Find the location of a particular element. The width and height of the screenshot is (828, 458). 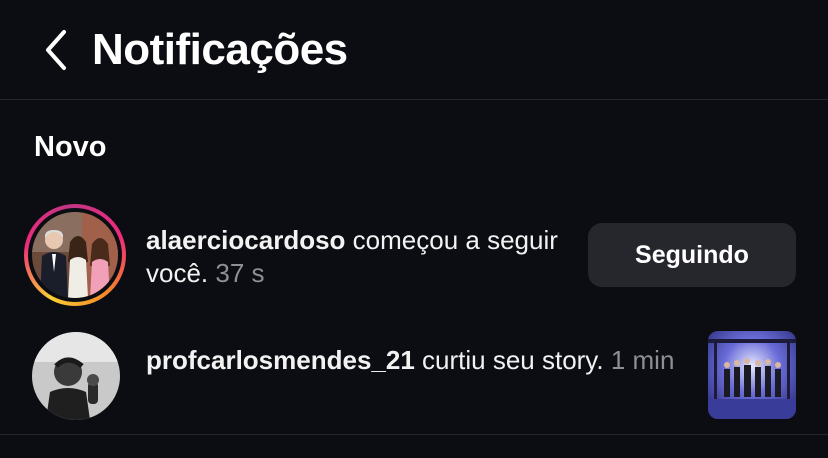

username: profcarlosmendes_21 is located at coordinates (280, 360).